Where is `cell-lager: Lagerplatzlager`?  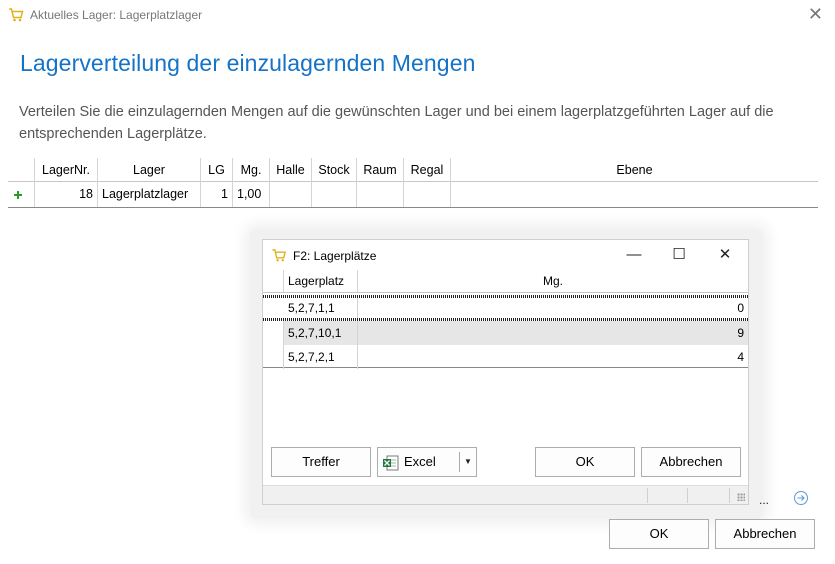
cell-lager: Lagerplatzlager is located at coordinates (149, 194).